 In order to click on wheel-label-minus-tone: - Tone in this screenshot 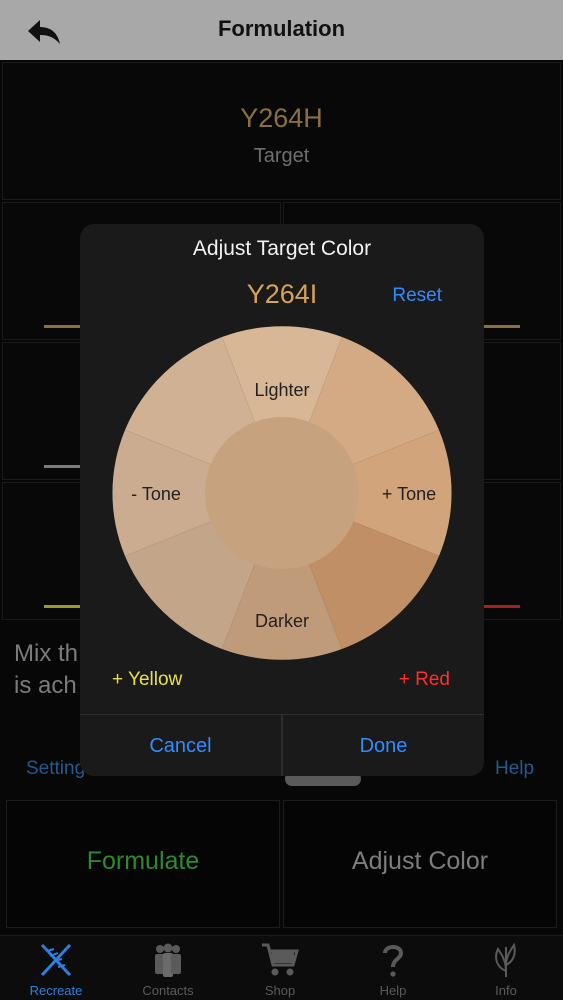, I will do `click(156, 494)`.